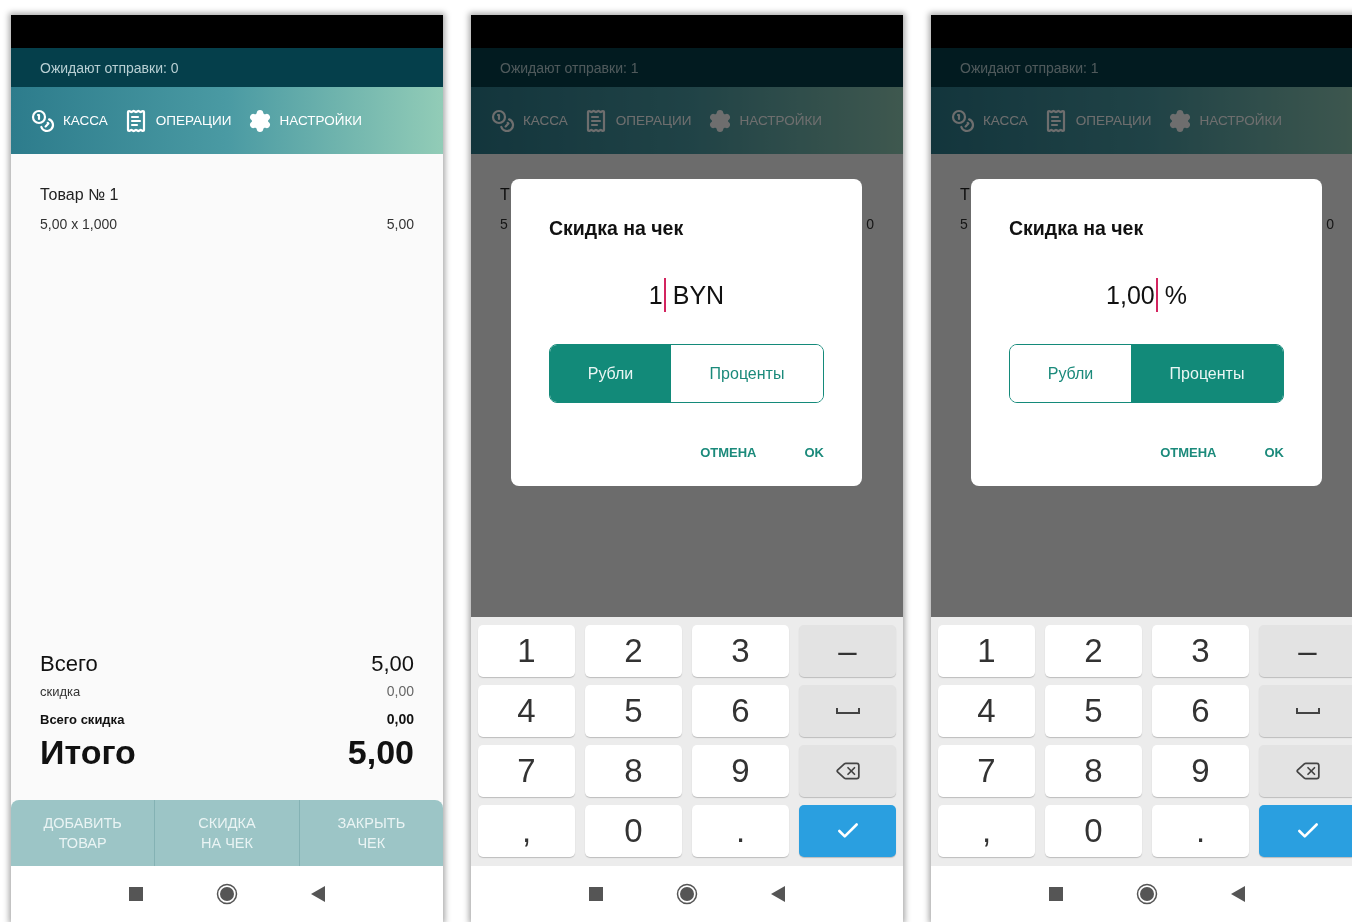  What do you see at coordinates (1130, 295) in the screenshot?
I see `amount-value: 1,00` at bounding box center [1130, 295].